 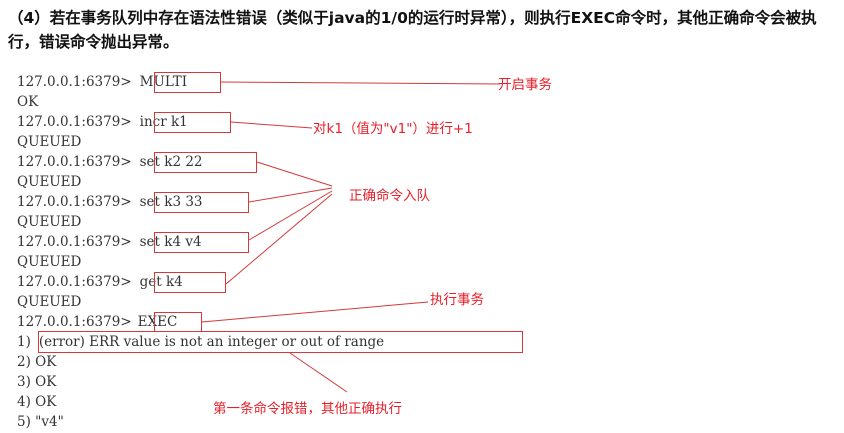 I want to click on annotation-incr-note: 对k1（值为"v1"）进行+1, so click(x=393, y=129).